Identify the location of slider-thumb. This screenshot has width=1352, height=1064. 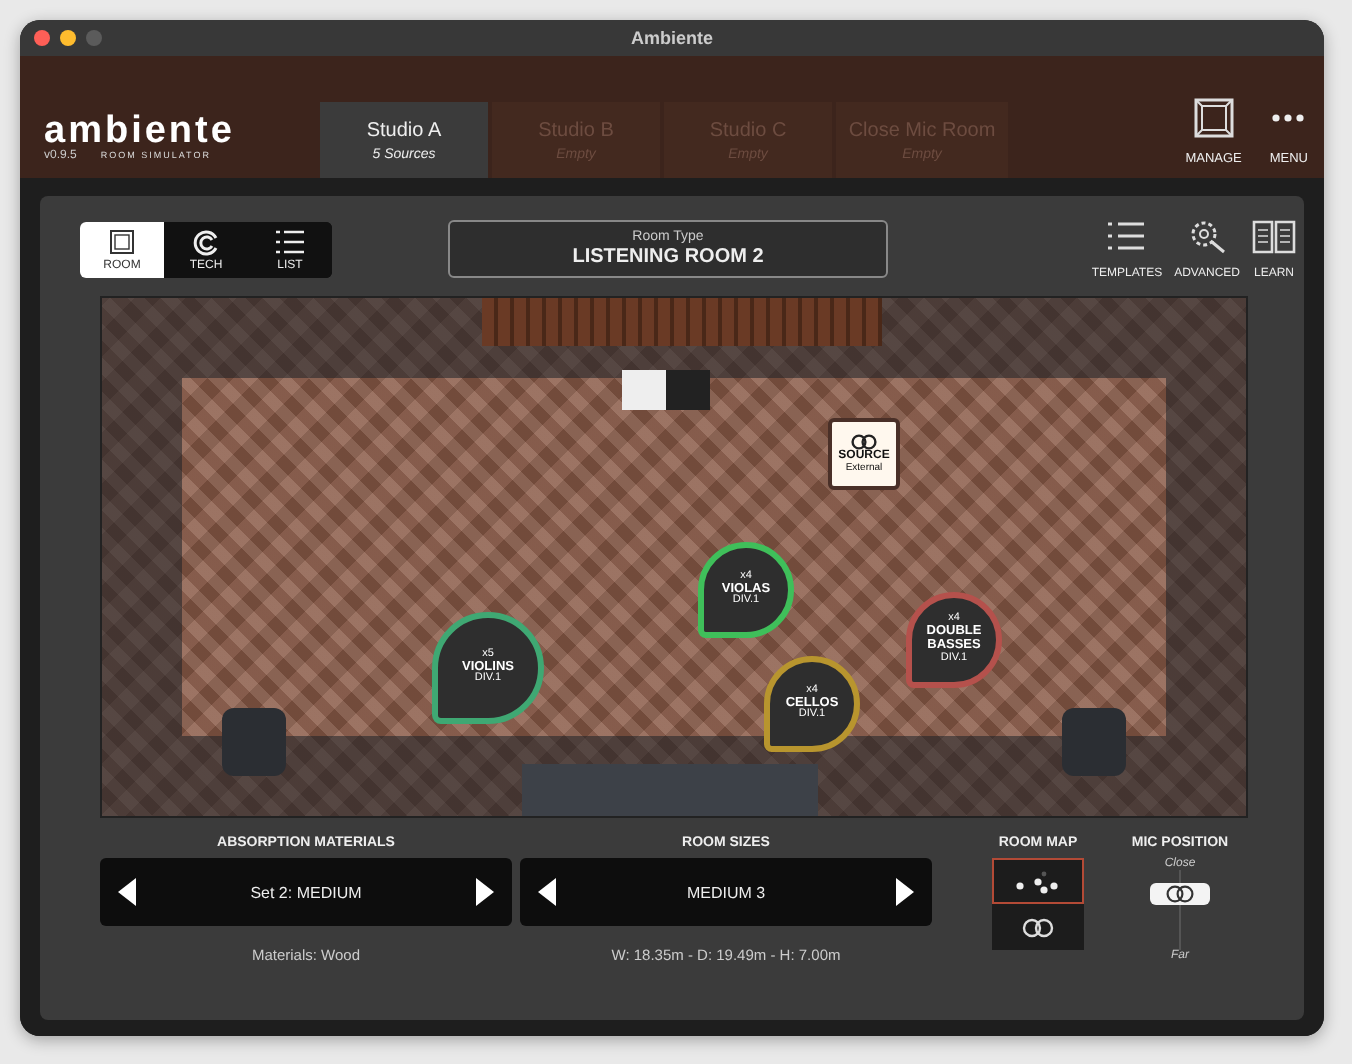
(1180, 894).